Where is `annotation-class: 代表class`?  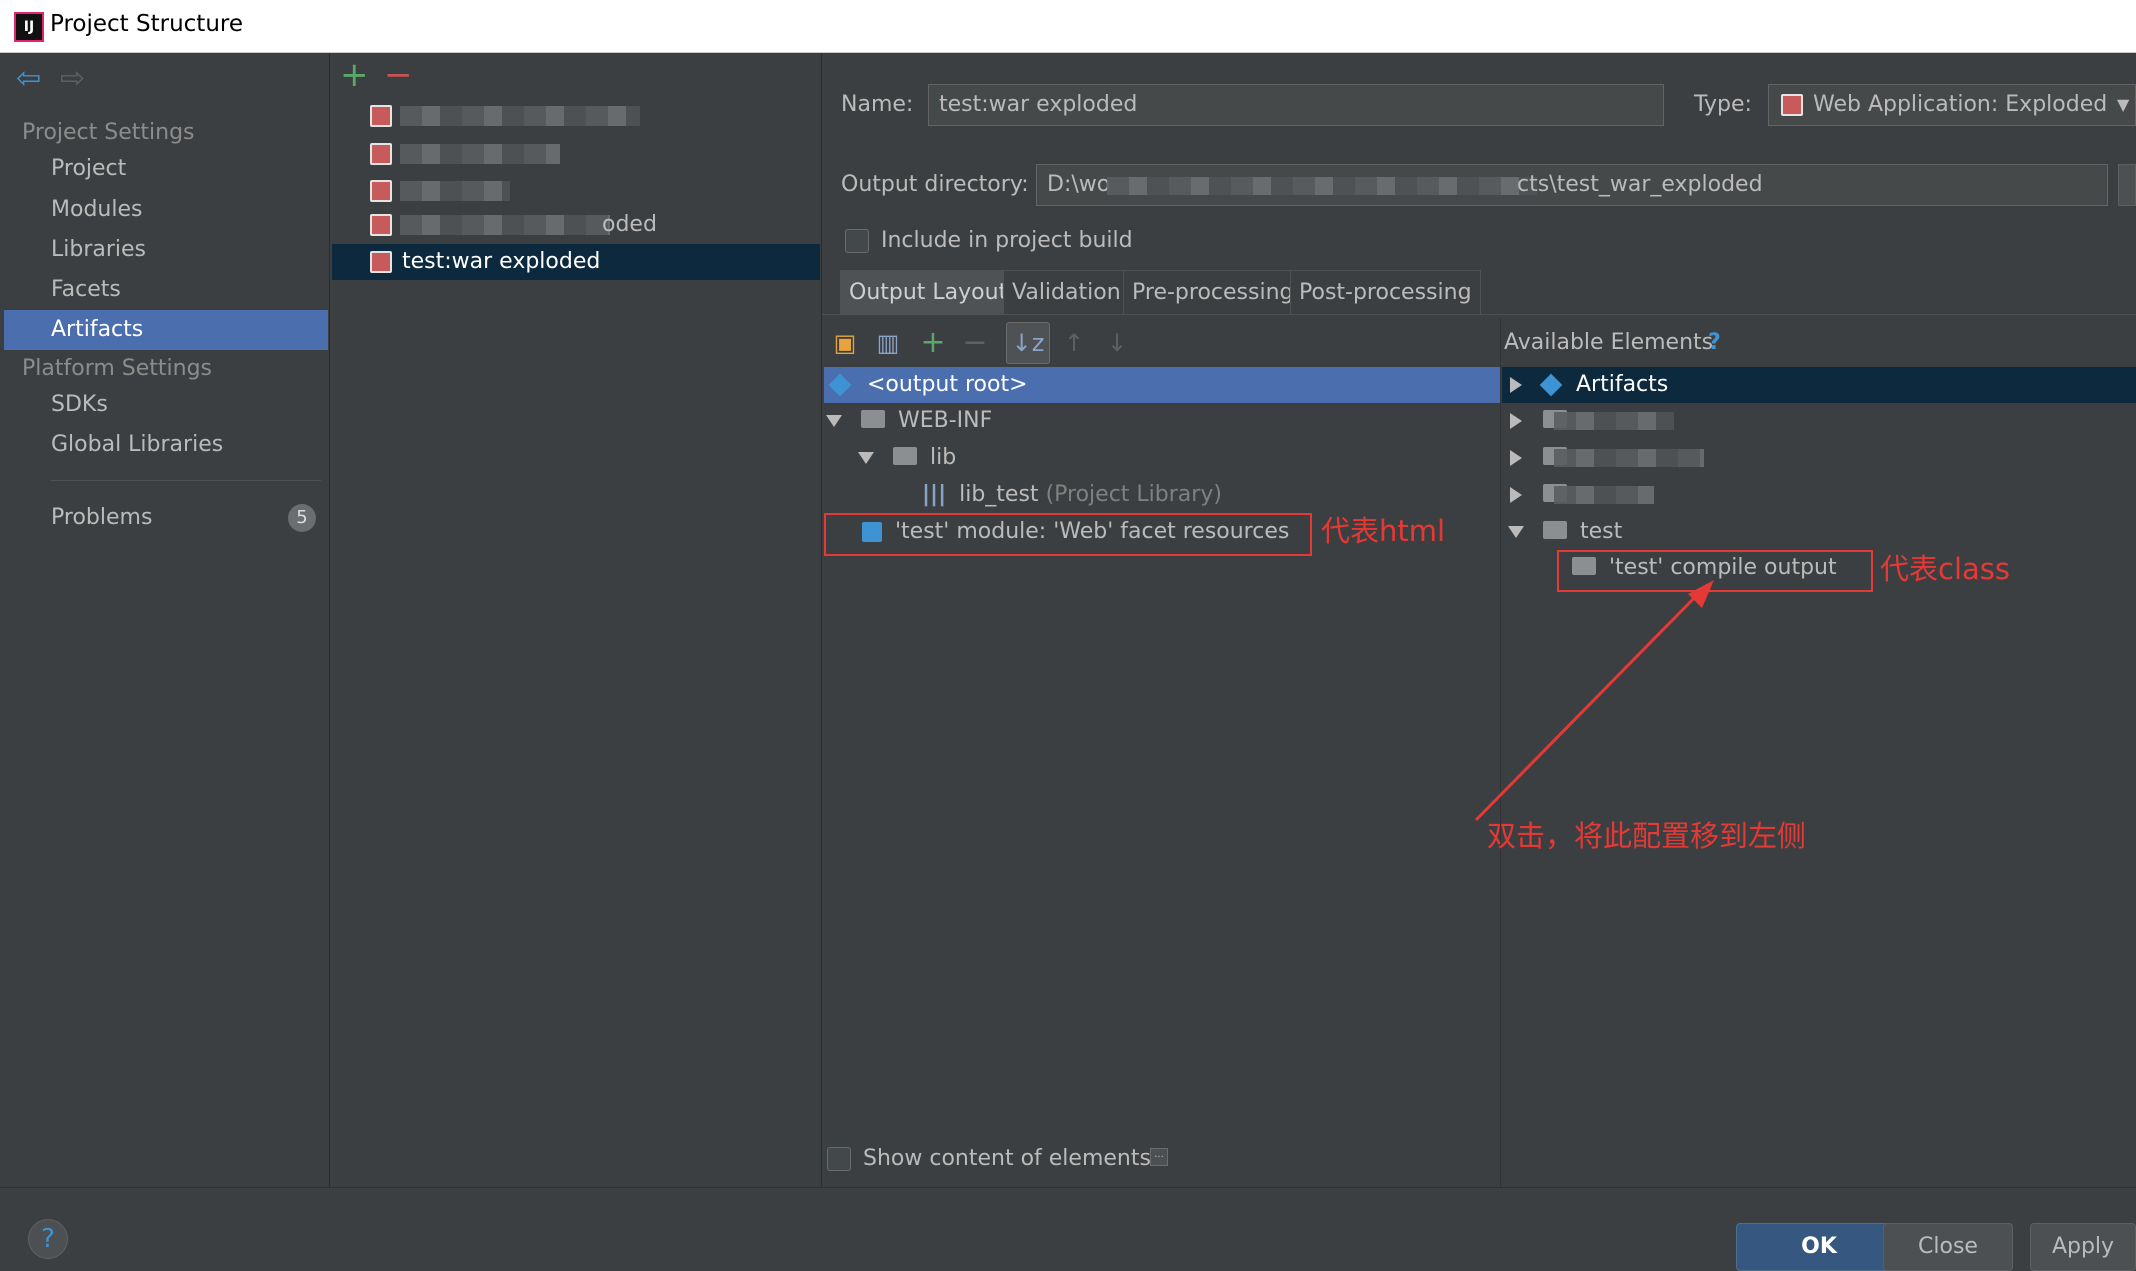 annotation-class: 代表class is located at coordinates (1945, 569).